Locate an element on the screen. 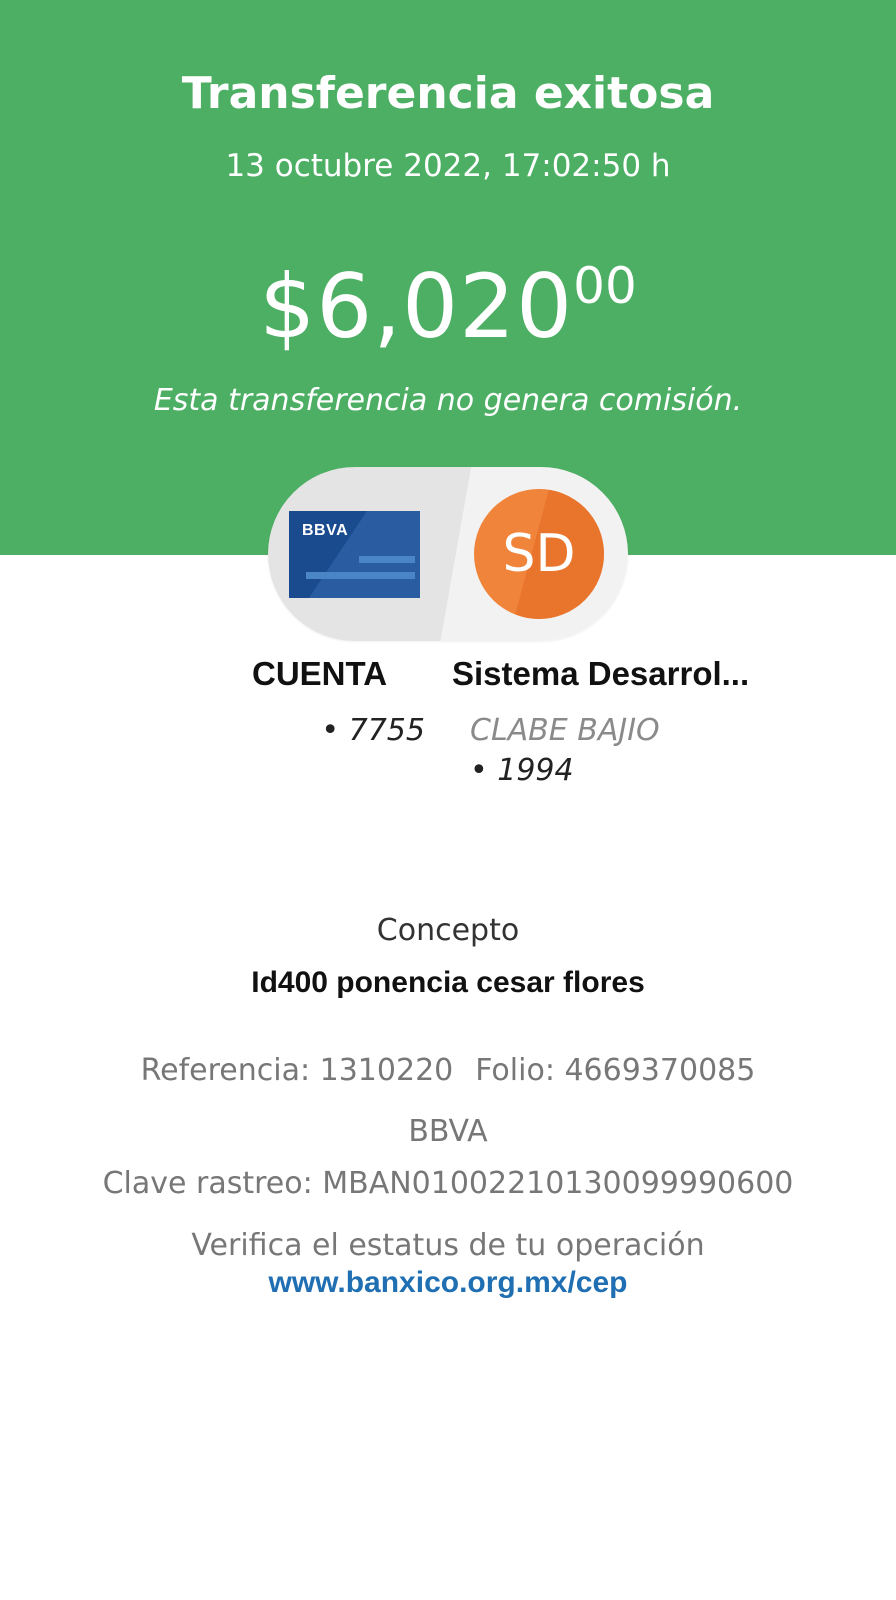  reference-value: Referencia: 1310220 is located at coordinates (297, 1070).